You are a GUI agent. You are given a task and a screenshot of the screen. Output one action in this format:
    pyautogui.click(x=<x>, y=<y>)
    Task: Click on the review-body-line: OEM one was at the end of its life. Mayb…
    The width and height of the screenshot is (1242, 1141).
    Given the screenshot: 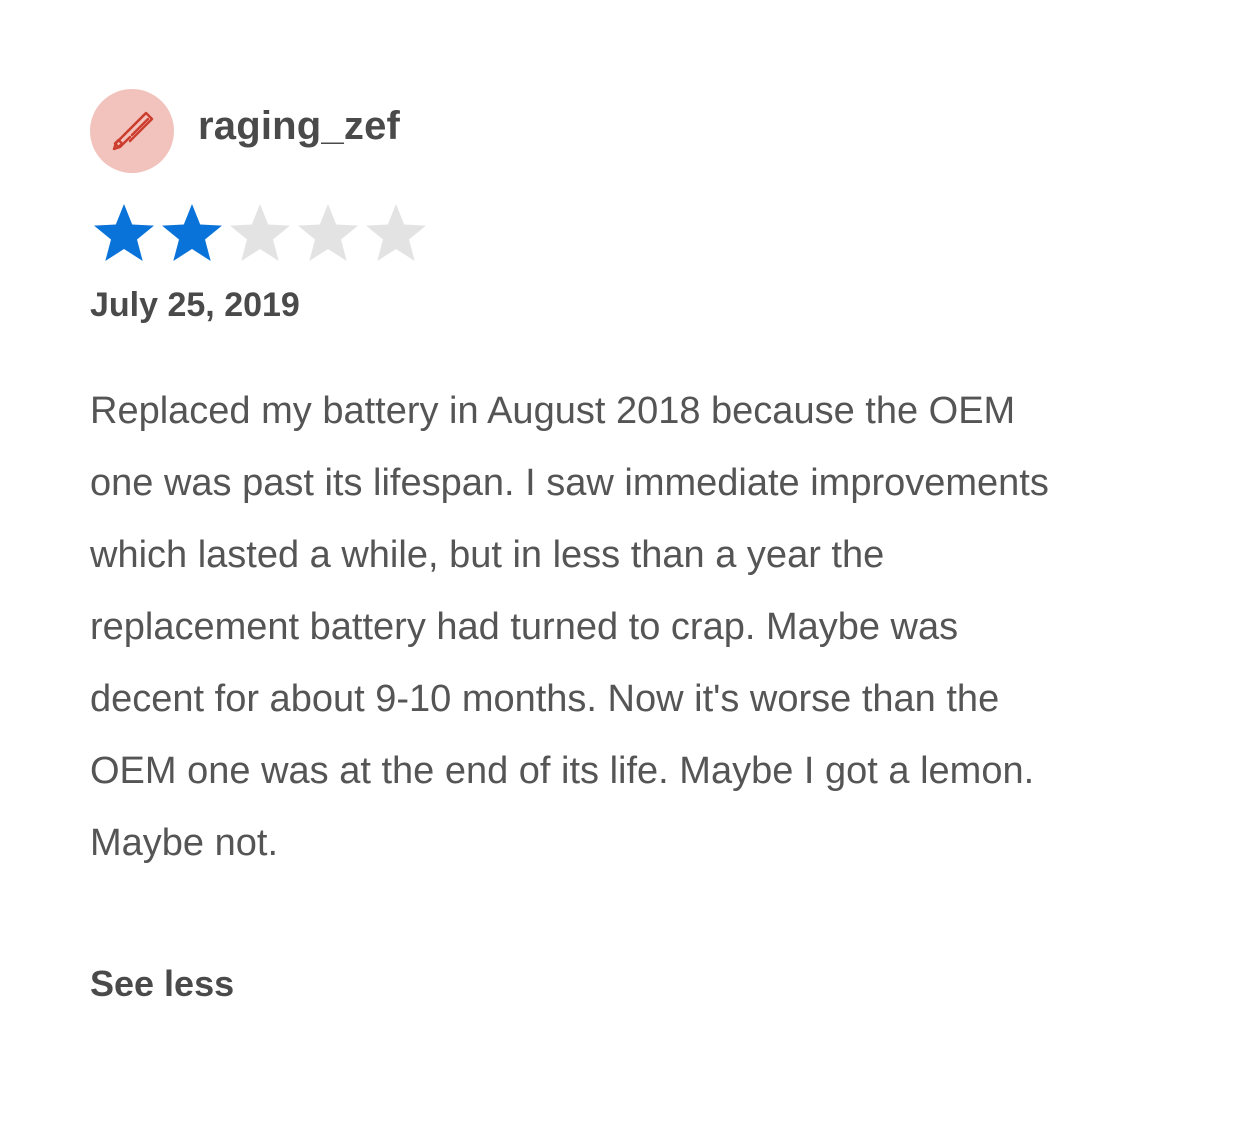 What is the action you would take?
    pyautogui.click(x=562, y=771)
    